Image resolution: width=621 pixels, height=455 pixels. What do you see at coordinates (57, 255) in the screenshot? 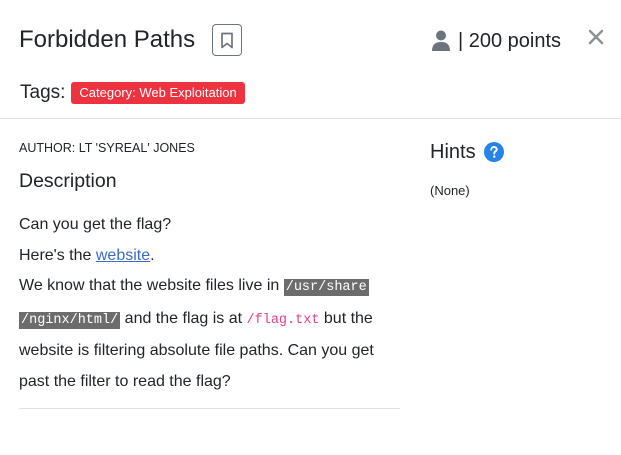
I see `desc-line-2-prefix: Here's the` at bounding box center [57, 255].